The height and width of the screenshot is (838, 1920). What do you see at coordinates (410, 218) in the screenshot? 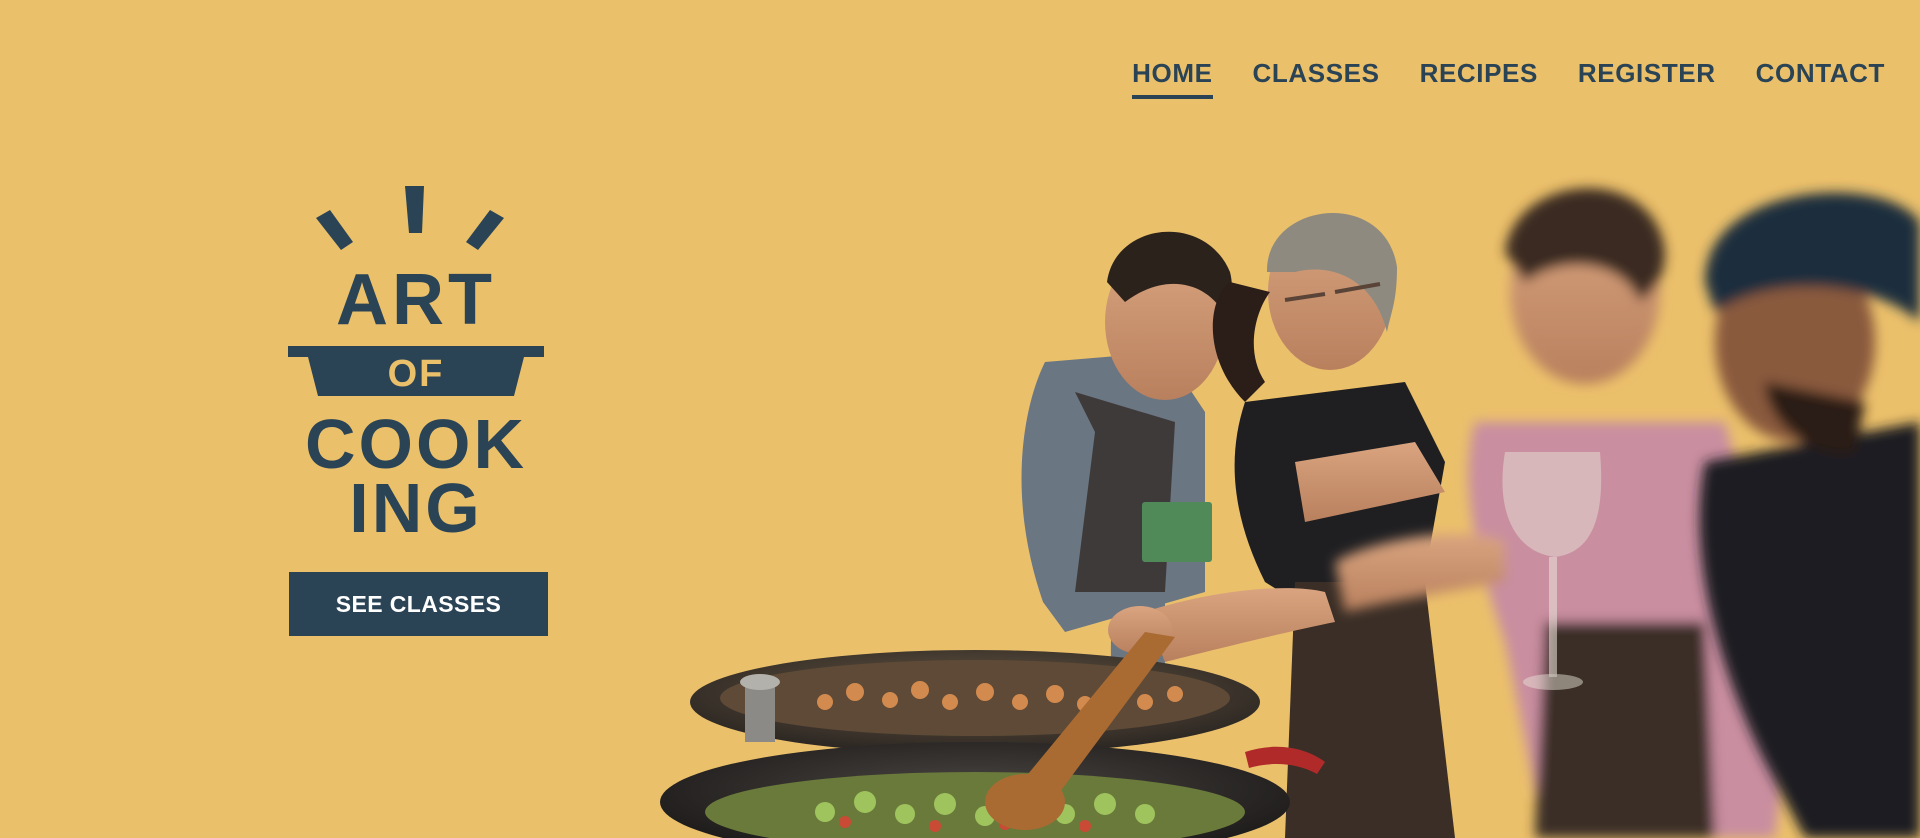
I see `steam-rays-icon` at bounding box center [410, 218].